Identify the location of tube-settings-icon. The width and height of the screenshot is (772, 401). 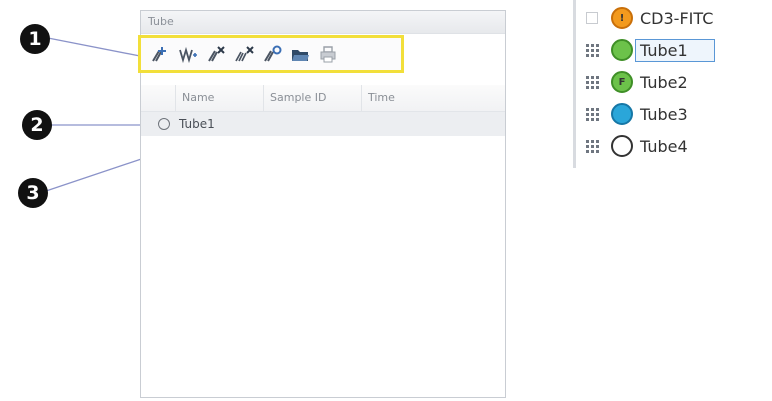
(273, 53).